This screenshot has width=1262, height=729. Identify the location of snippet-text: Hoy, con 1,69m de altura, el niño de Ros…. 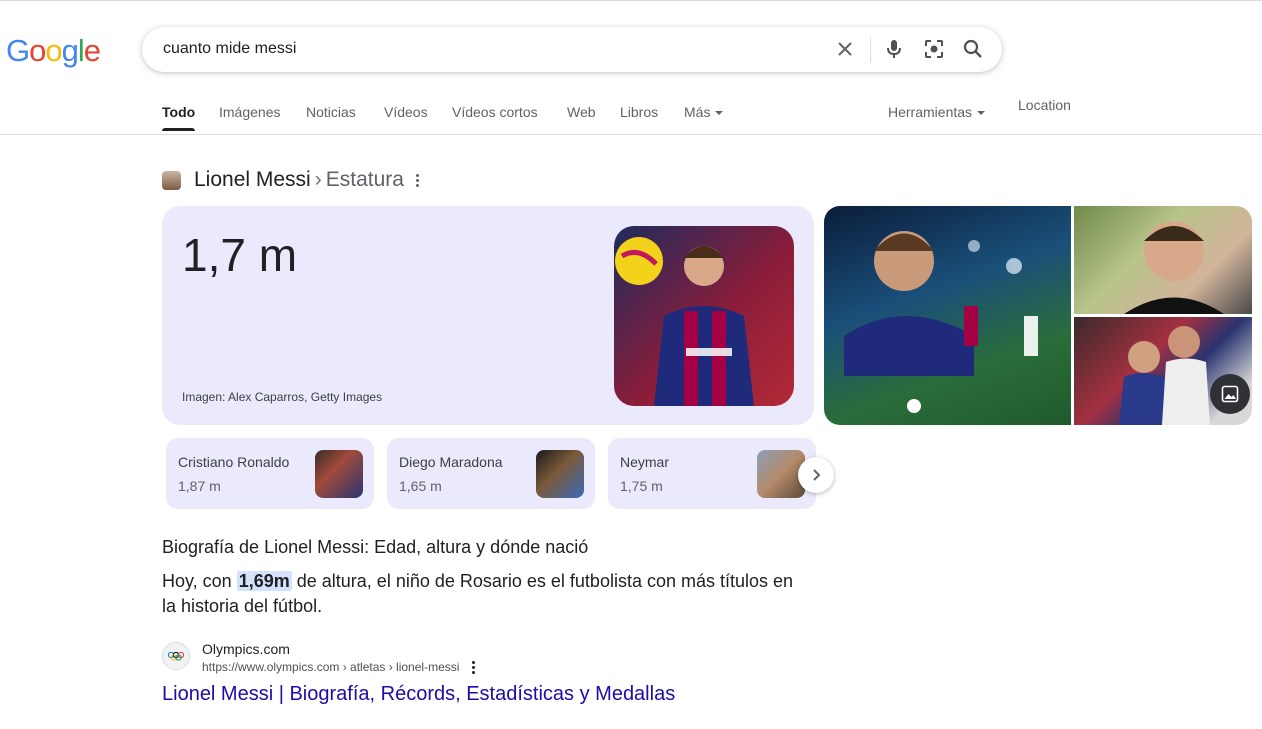
(482, 594).